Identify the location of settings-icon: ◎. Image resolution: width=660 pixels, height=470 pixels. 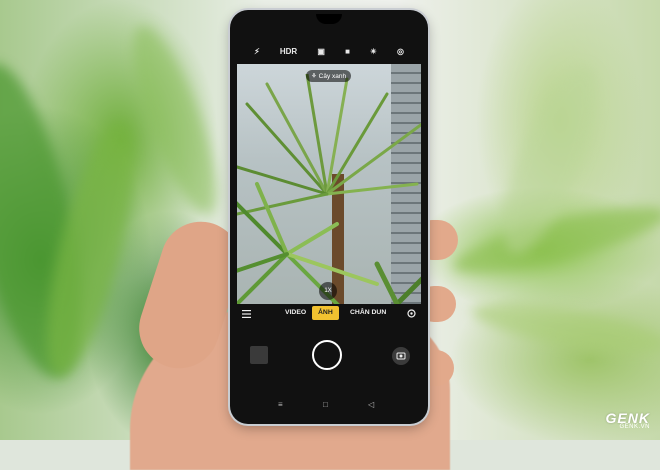
(400, 51).